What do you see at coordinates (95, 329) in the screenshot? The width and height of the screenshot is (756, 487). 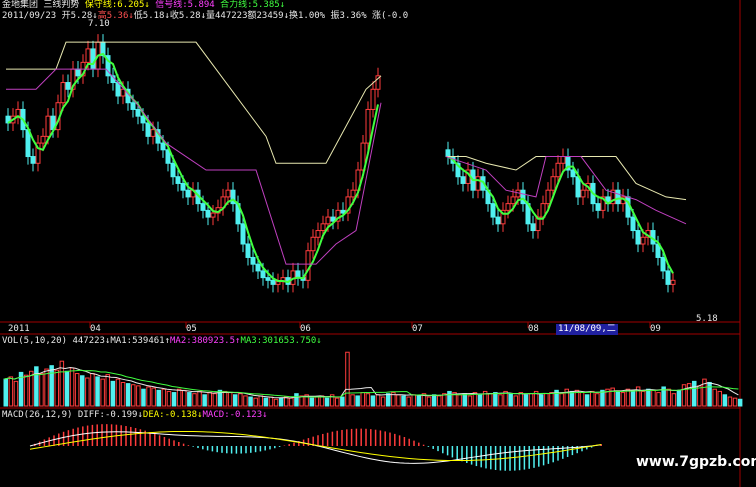 I see `x-tick-1: 04` at bounding box center [95, 329].